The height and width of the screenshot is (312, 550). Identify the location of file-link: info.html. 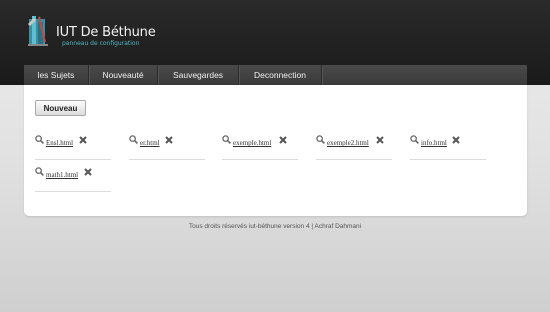
(434, 143).